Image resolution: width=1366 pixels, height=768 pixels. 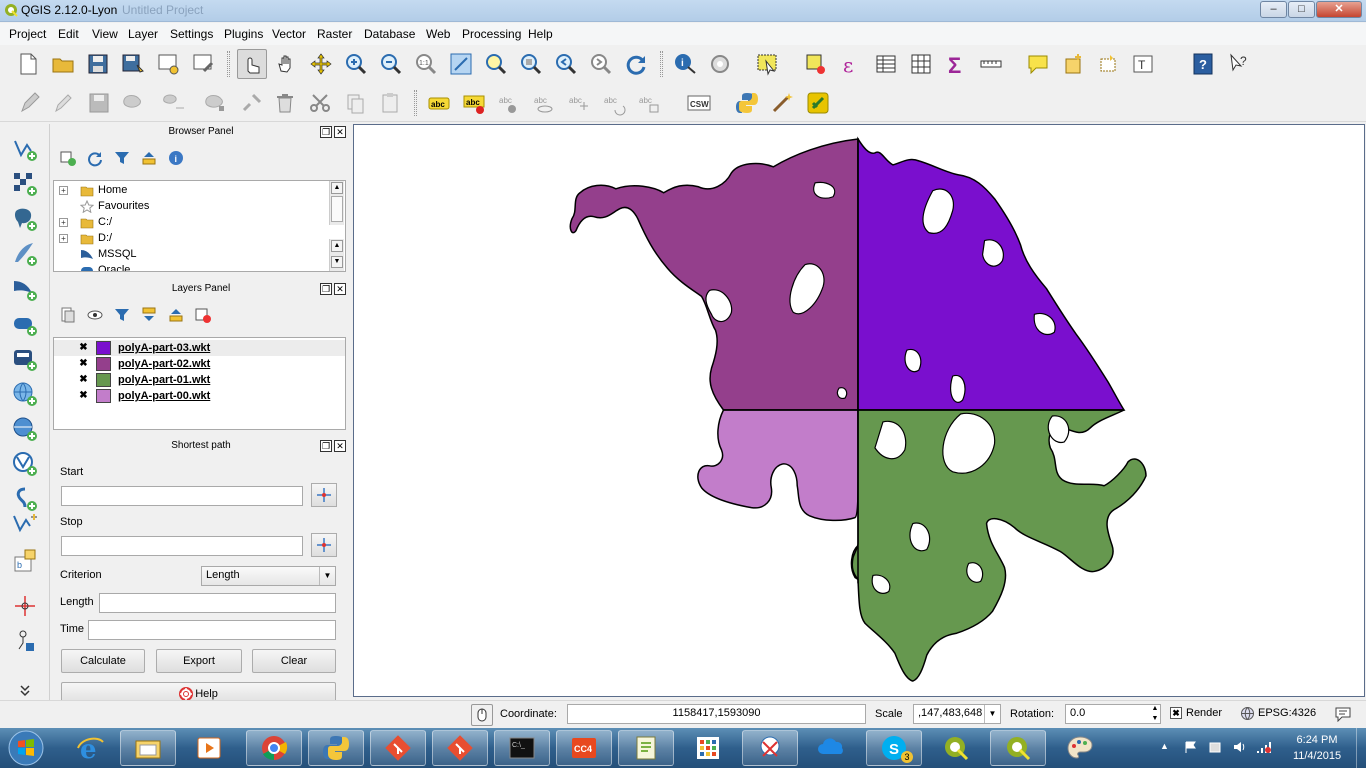 What do you see at coordinates (398, 748) in the screenshot?
I see `taskbar-git` at bounding box center [398, 748].